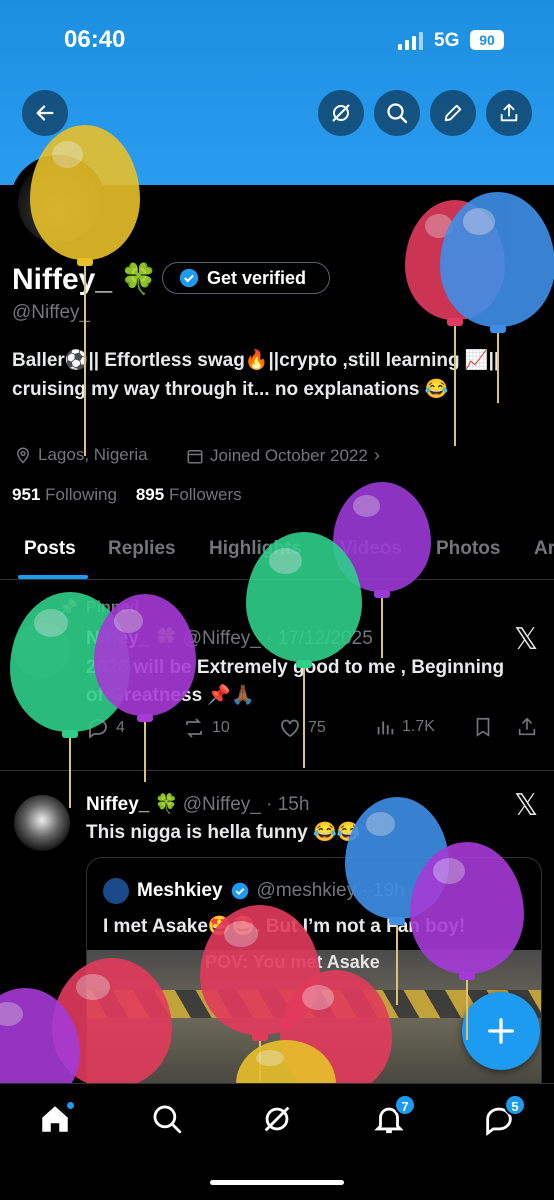  What do you see at coordinates (371, 549) in the screenshot?
I see `tab-videos: Videos` at bounding box center [371, 549].